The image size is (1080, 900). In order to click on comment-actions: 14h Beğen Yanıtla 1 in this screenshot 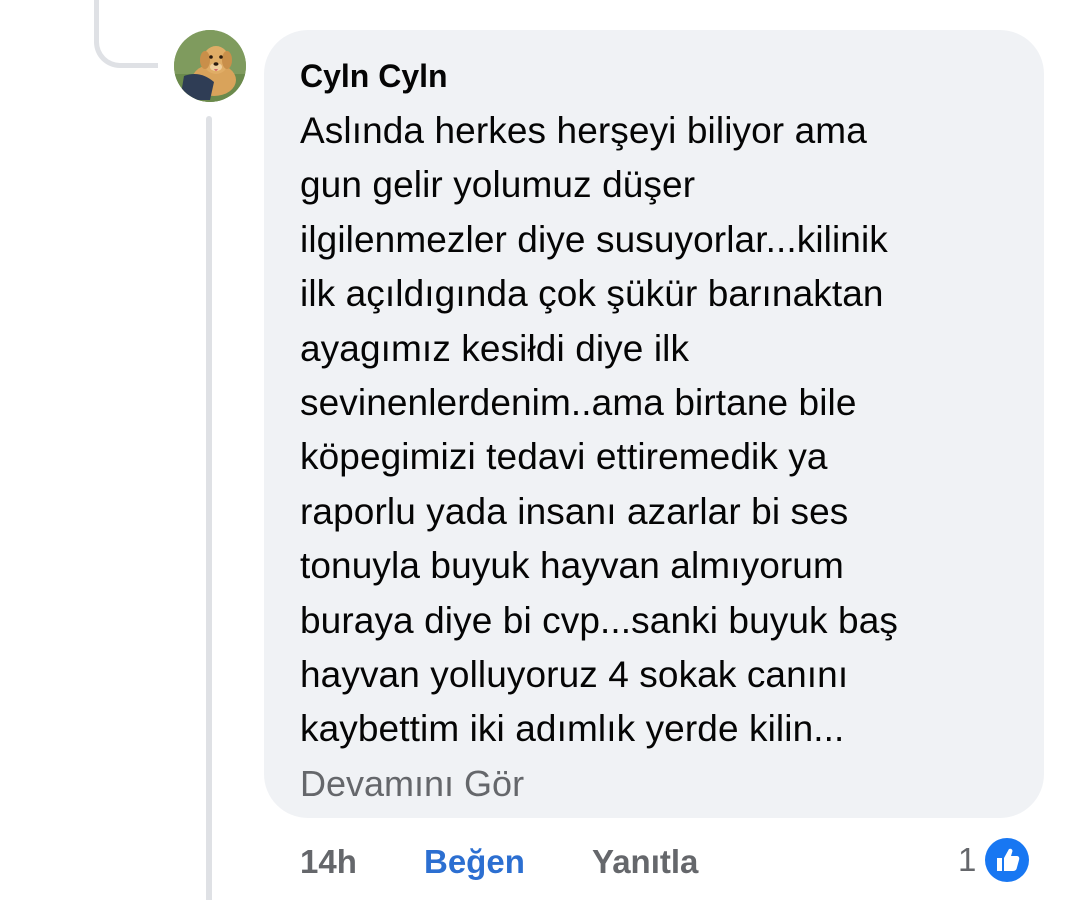, I will do `click(540, 861)`.